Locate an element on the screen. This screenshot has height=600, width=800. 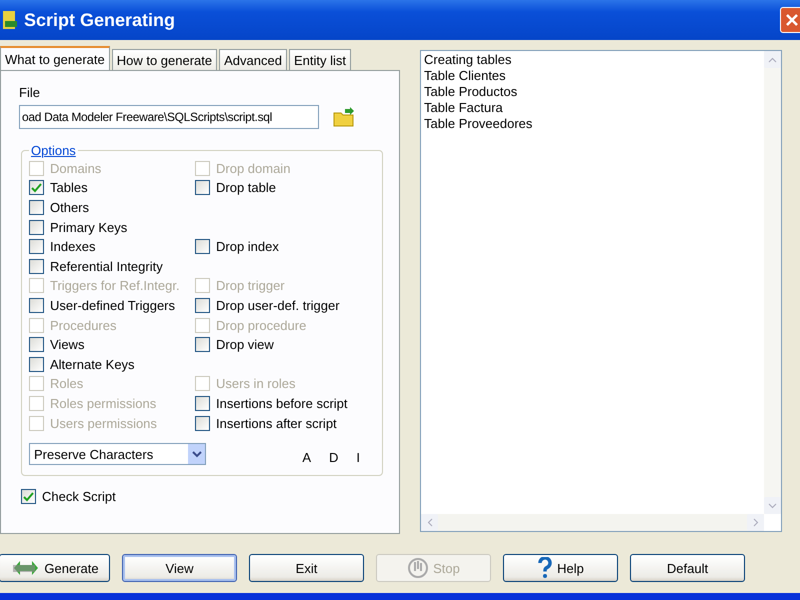
chevron-down-icon is located at coordinates (196, 454).